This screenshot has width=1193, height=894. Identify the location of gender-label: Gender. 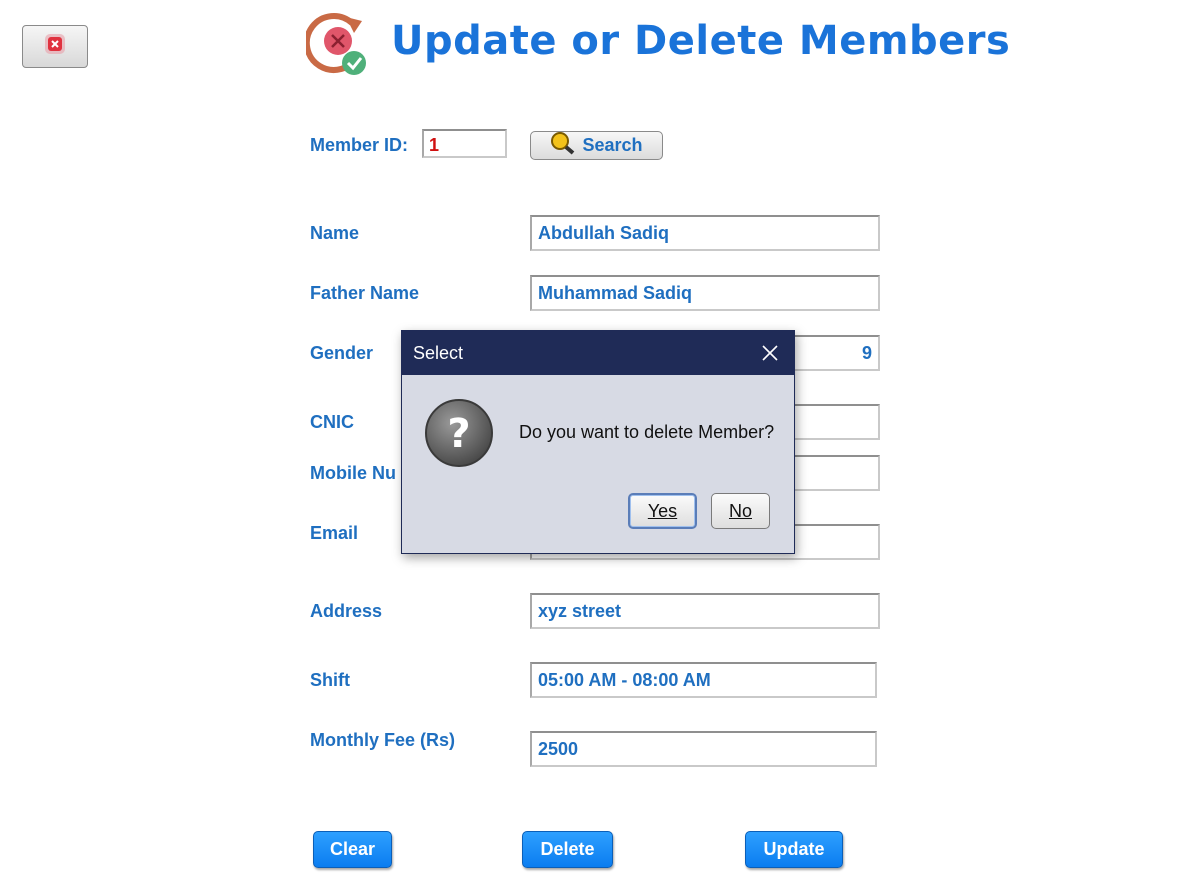
(342, 353).